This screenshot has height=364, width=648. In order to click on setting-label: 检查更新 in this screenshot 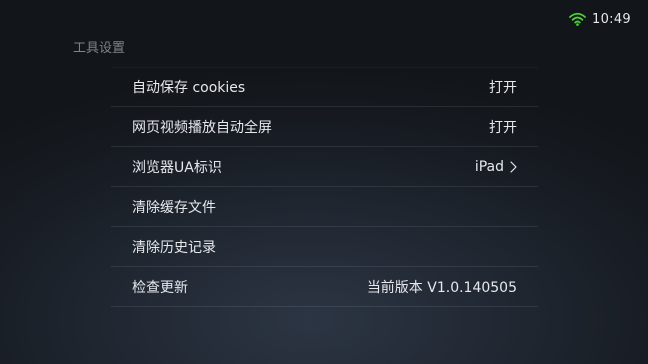, I will do `click(160, 287)`.